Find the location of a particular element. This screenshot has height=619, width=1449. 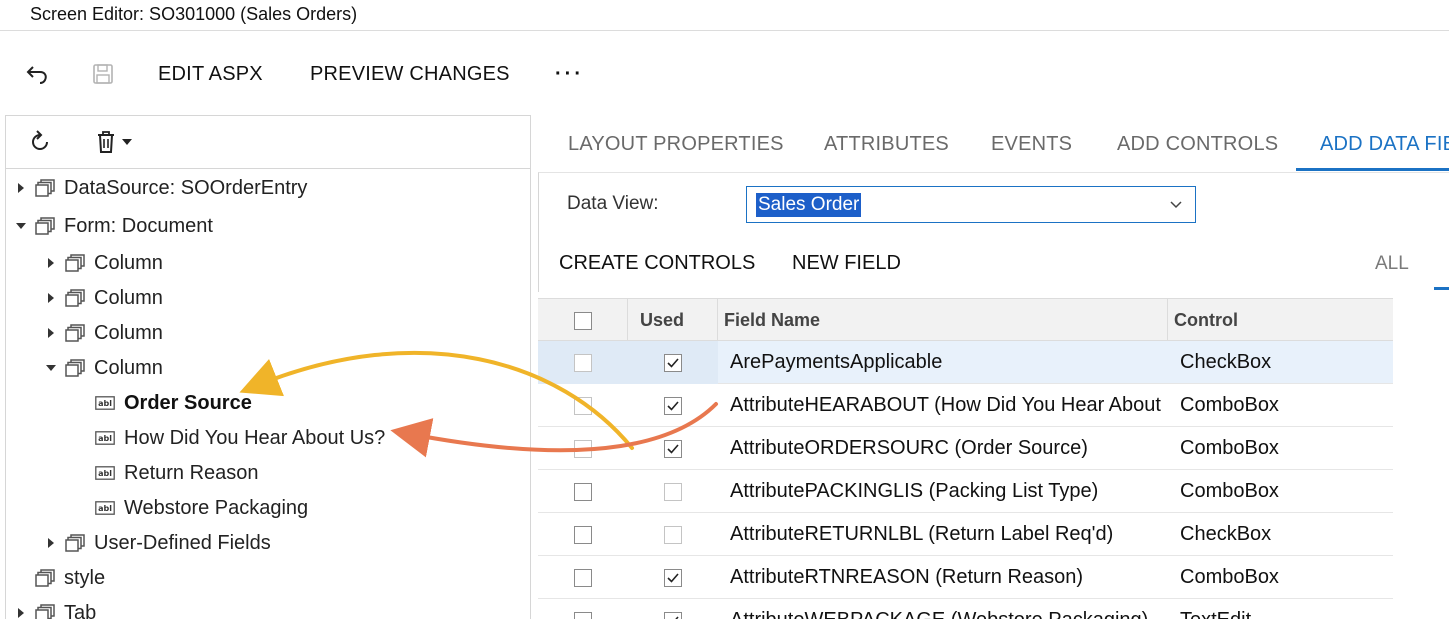

svg-text: abl is located at coordinates (105, 473).